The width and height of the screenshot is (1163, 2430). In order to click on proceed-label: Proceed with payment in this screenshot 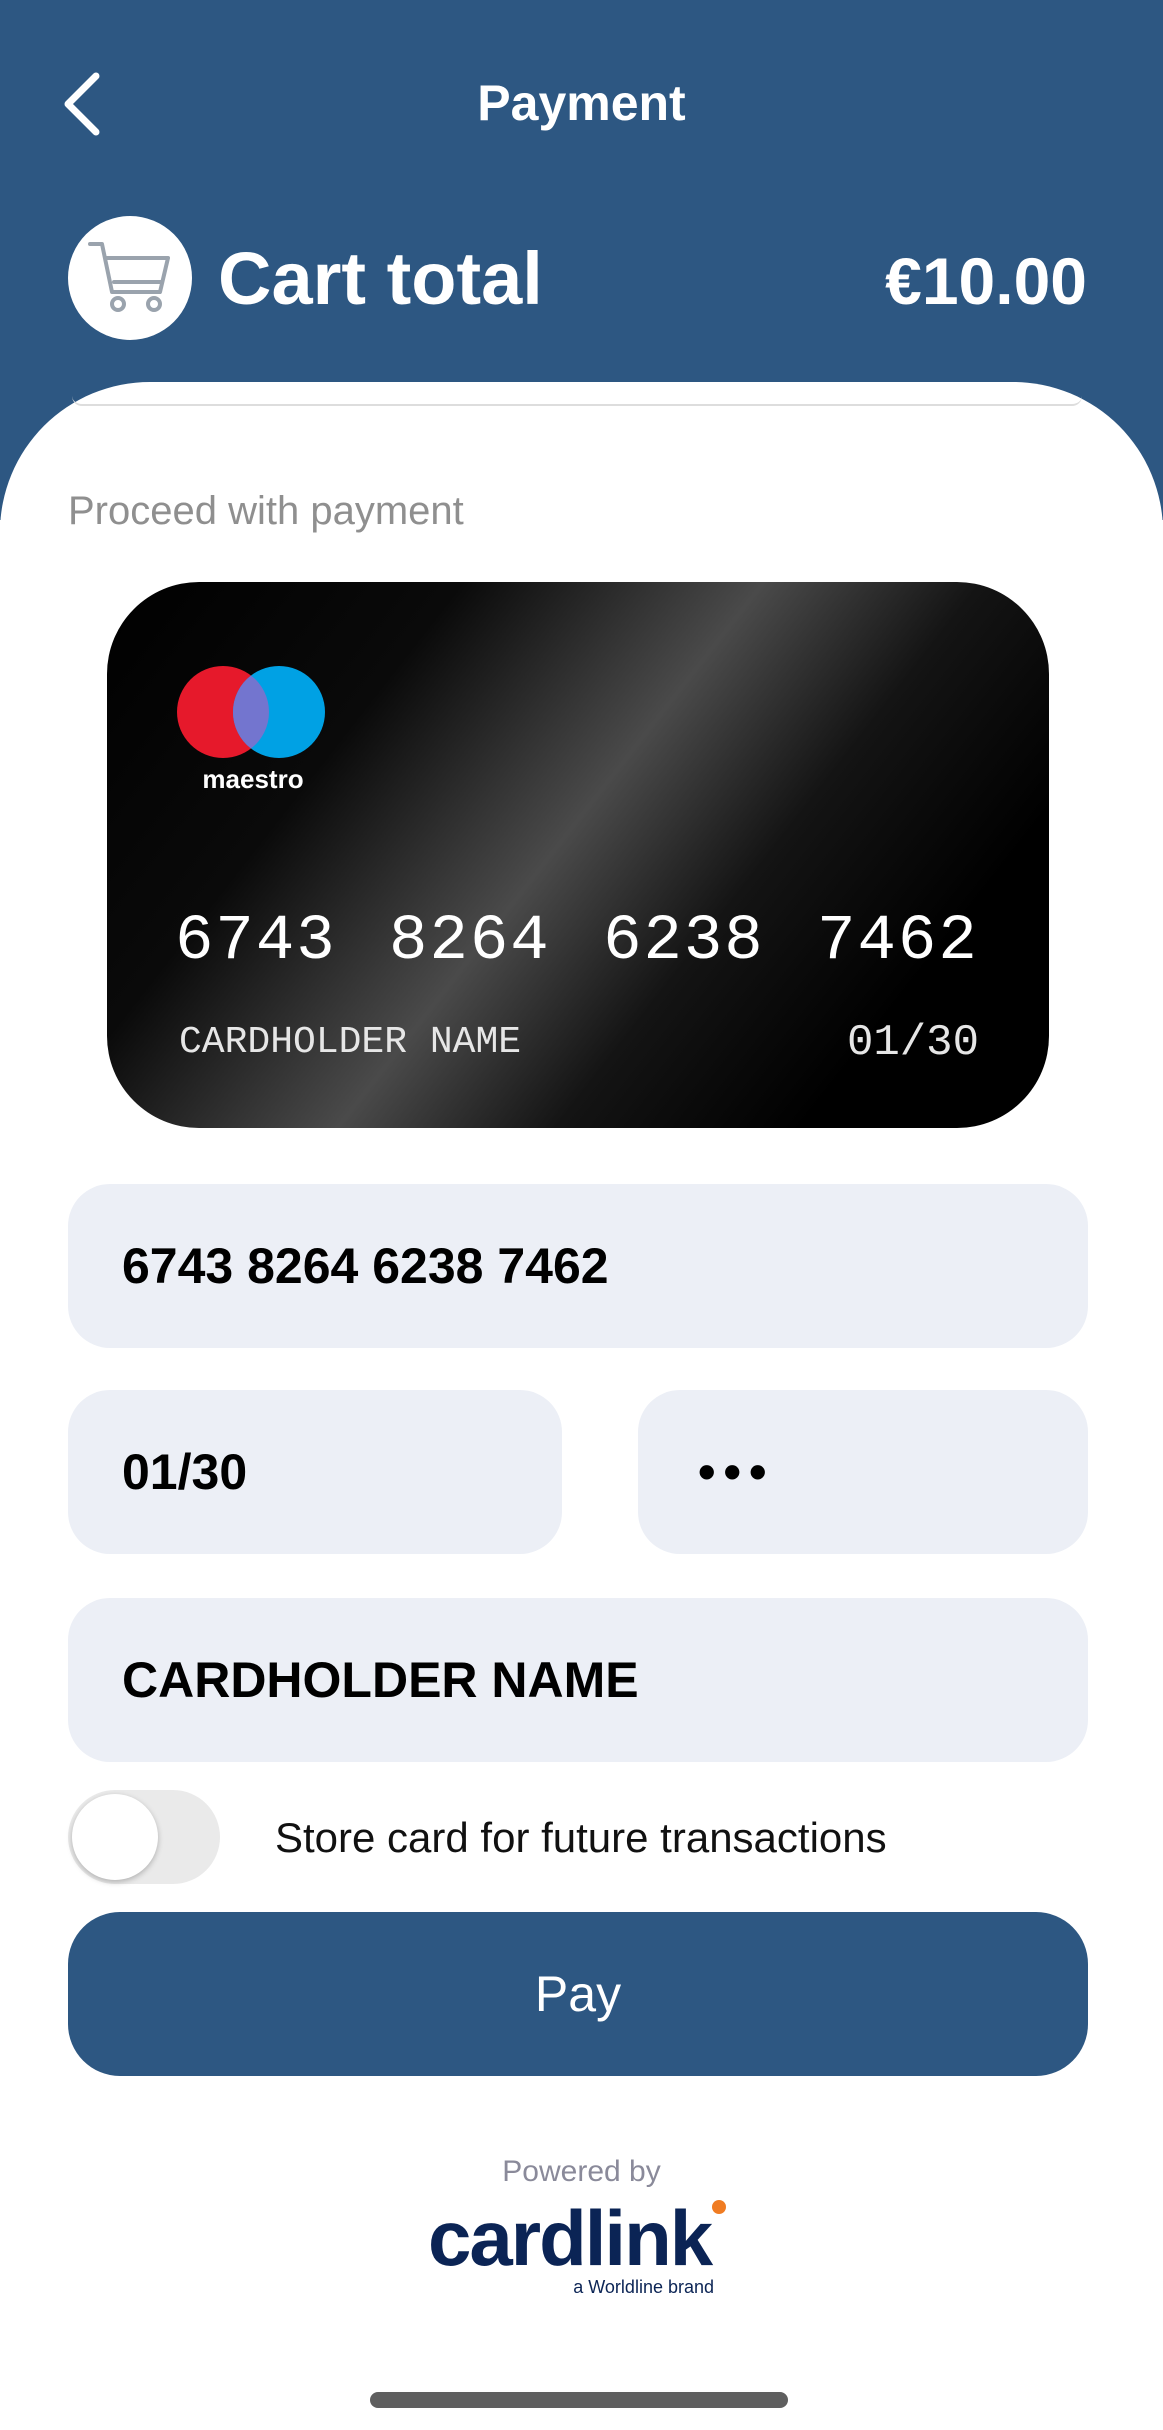, I will do `click(266, 511)`.